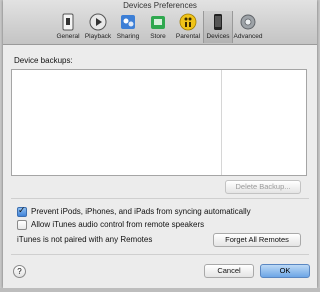 This screenshot has width=320, height=292. I want to click on forget-all-remotes-button: Forget All Remotes, so click(257, 240).